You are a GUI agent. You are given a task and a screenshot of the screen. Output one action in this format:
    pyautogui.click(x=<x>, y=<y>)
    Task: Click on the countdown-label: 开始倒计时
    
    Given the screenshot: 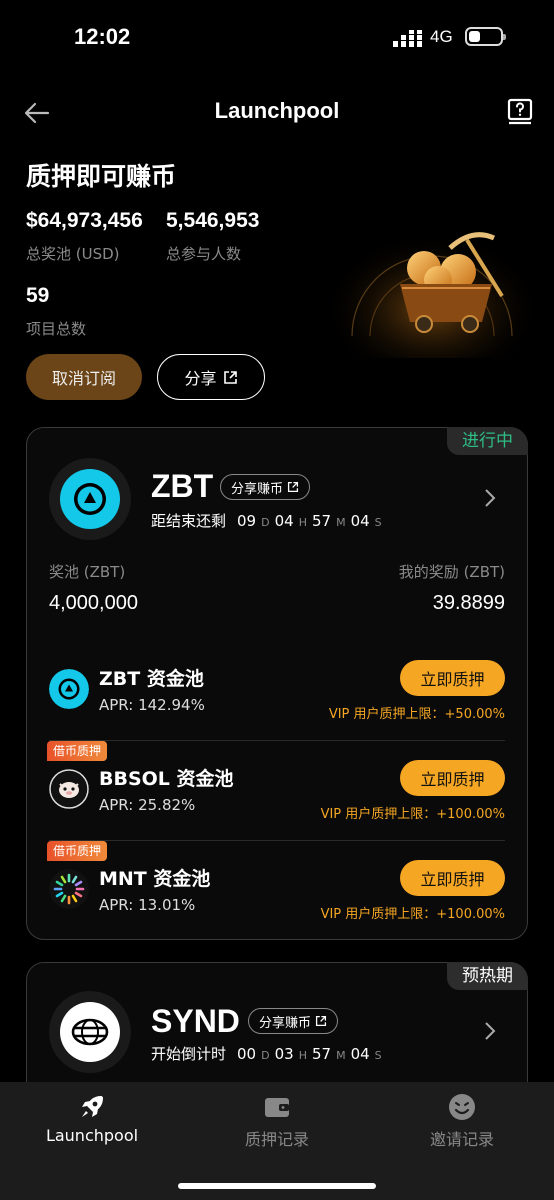 What is the action you would take?
    pyautogui.click(x=189, y=1054)
    